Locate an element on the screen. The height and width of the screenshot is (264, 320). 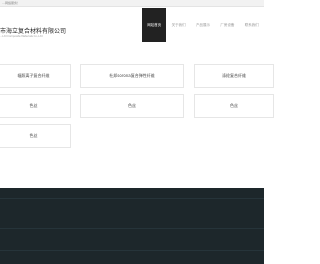
top-bar-text: …网络服务！ is located at coordinates (11, 3).